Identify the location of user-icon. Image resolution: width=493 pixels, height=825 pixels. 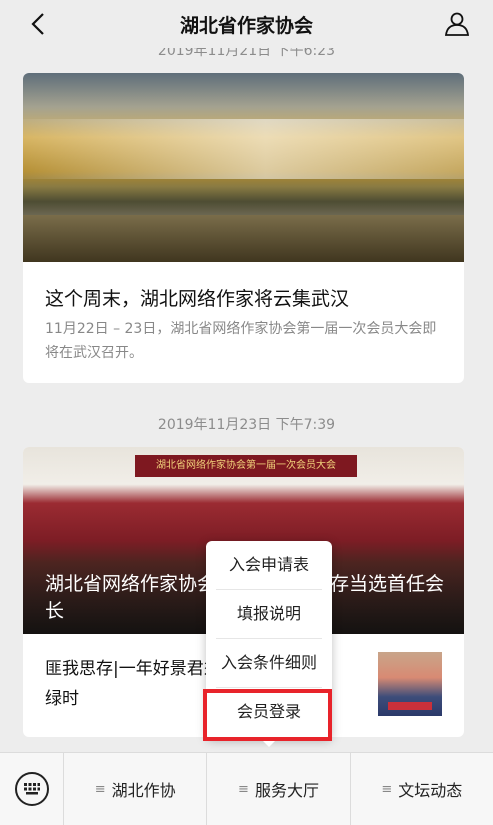
(457, 24).